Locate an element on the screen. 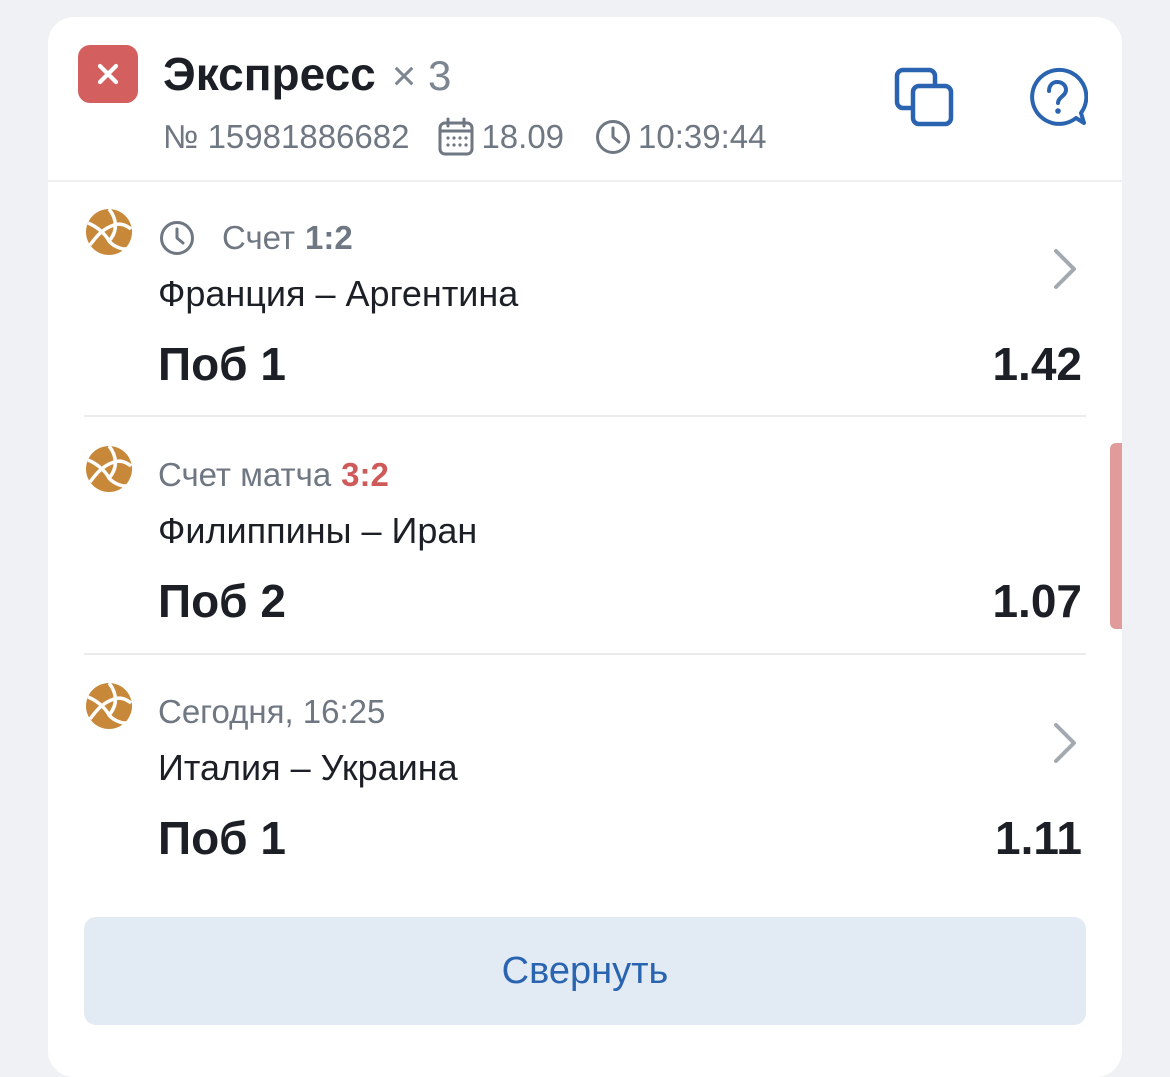 The height and width of the screenshot is (1077, 1170). event-info: Счет матча 3:2 is located at coordinates (273, 475).